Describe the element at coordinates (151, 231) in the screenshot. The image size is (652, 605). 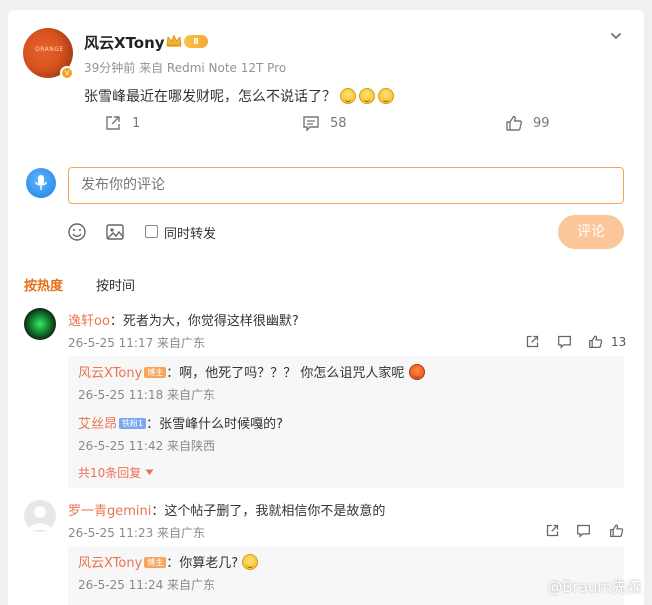
I see `forward-checkbox` at that location.